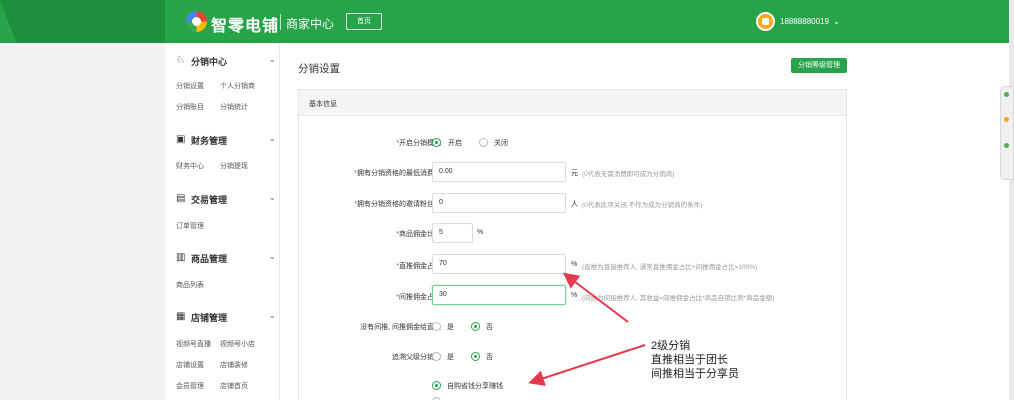 The image size is (1014, 400). Describe the element at coordinates (399, 204) in the screenshot. I see `invite-label: 拥有分销资格的邀请粉丝数` at that location.